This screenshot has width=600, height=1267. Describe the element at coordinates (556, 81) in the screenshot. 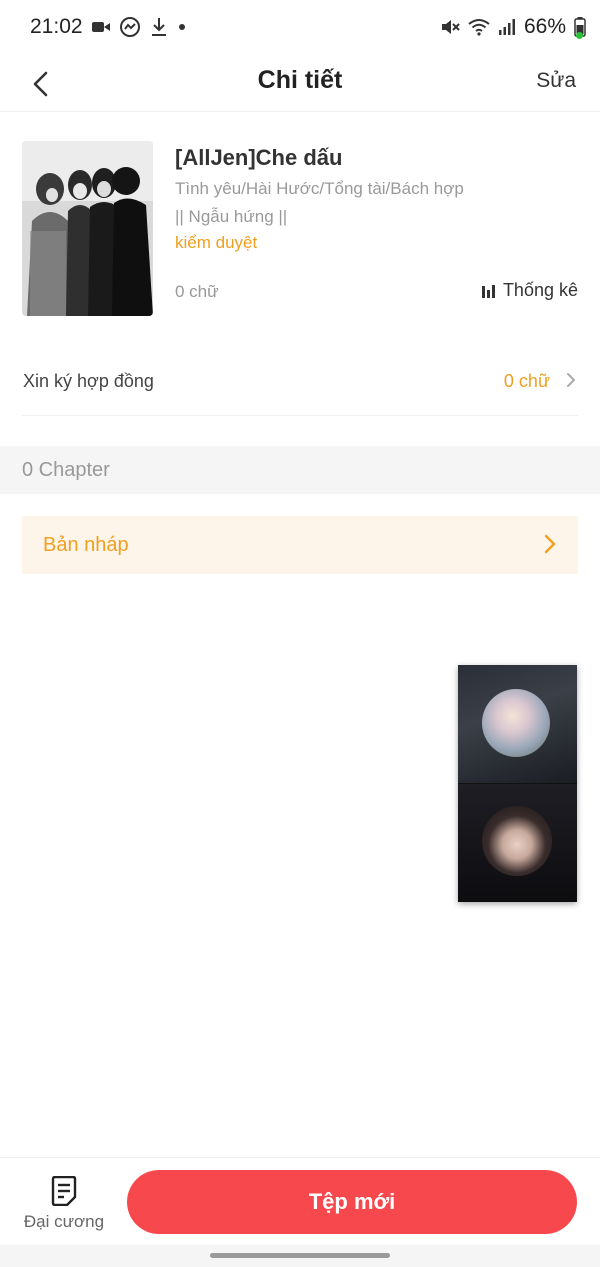

I see `edit-button: Sửa` at that location.